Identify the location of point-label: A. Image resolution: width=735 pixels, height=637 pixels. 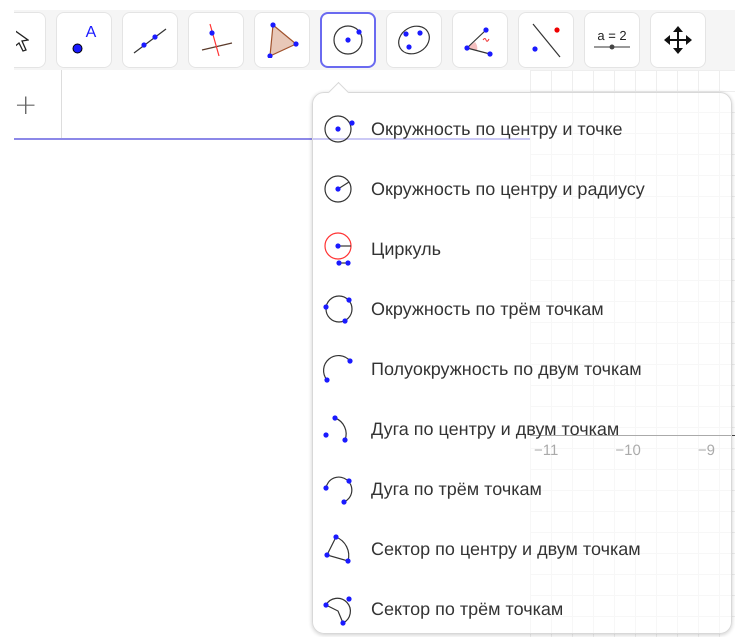
(91, 33).